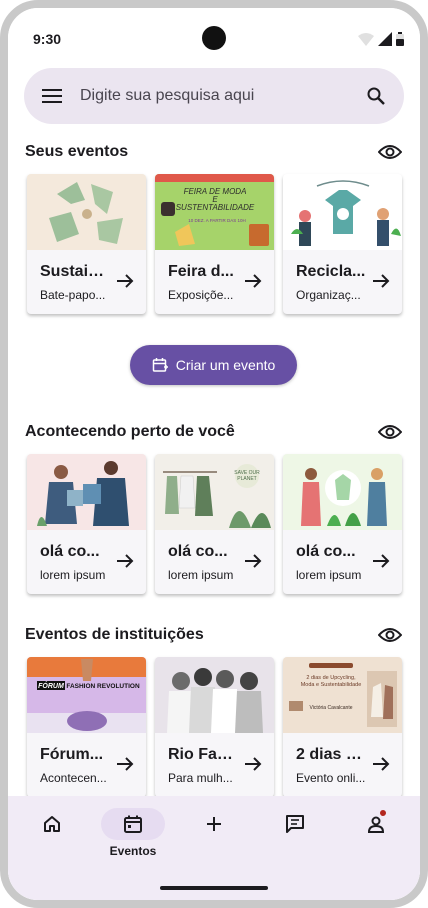 The height and width of the screenshot is (908, 428). Describe the element at coordinates (342, 212) in the screenshot. I see `recycling-people-image` at that location.